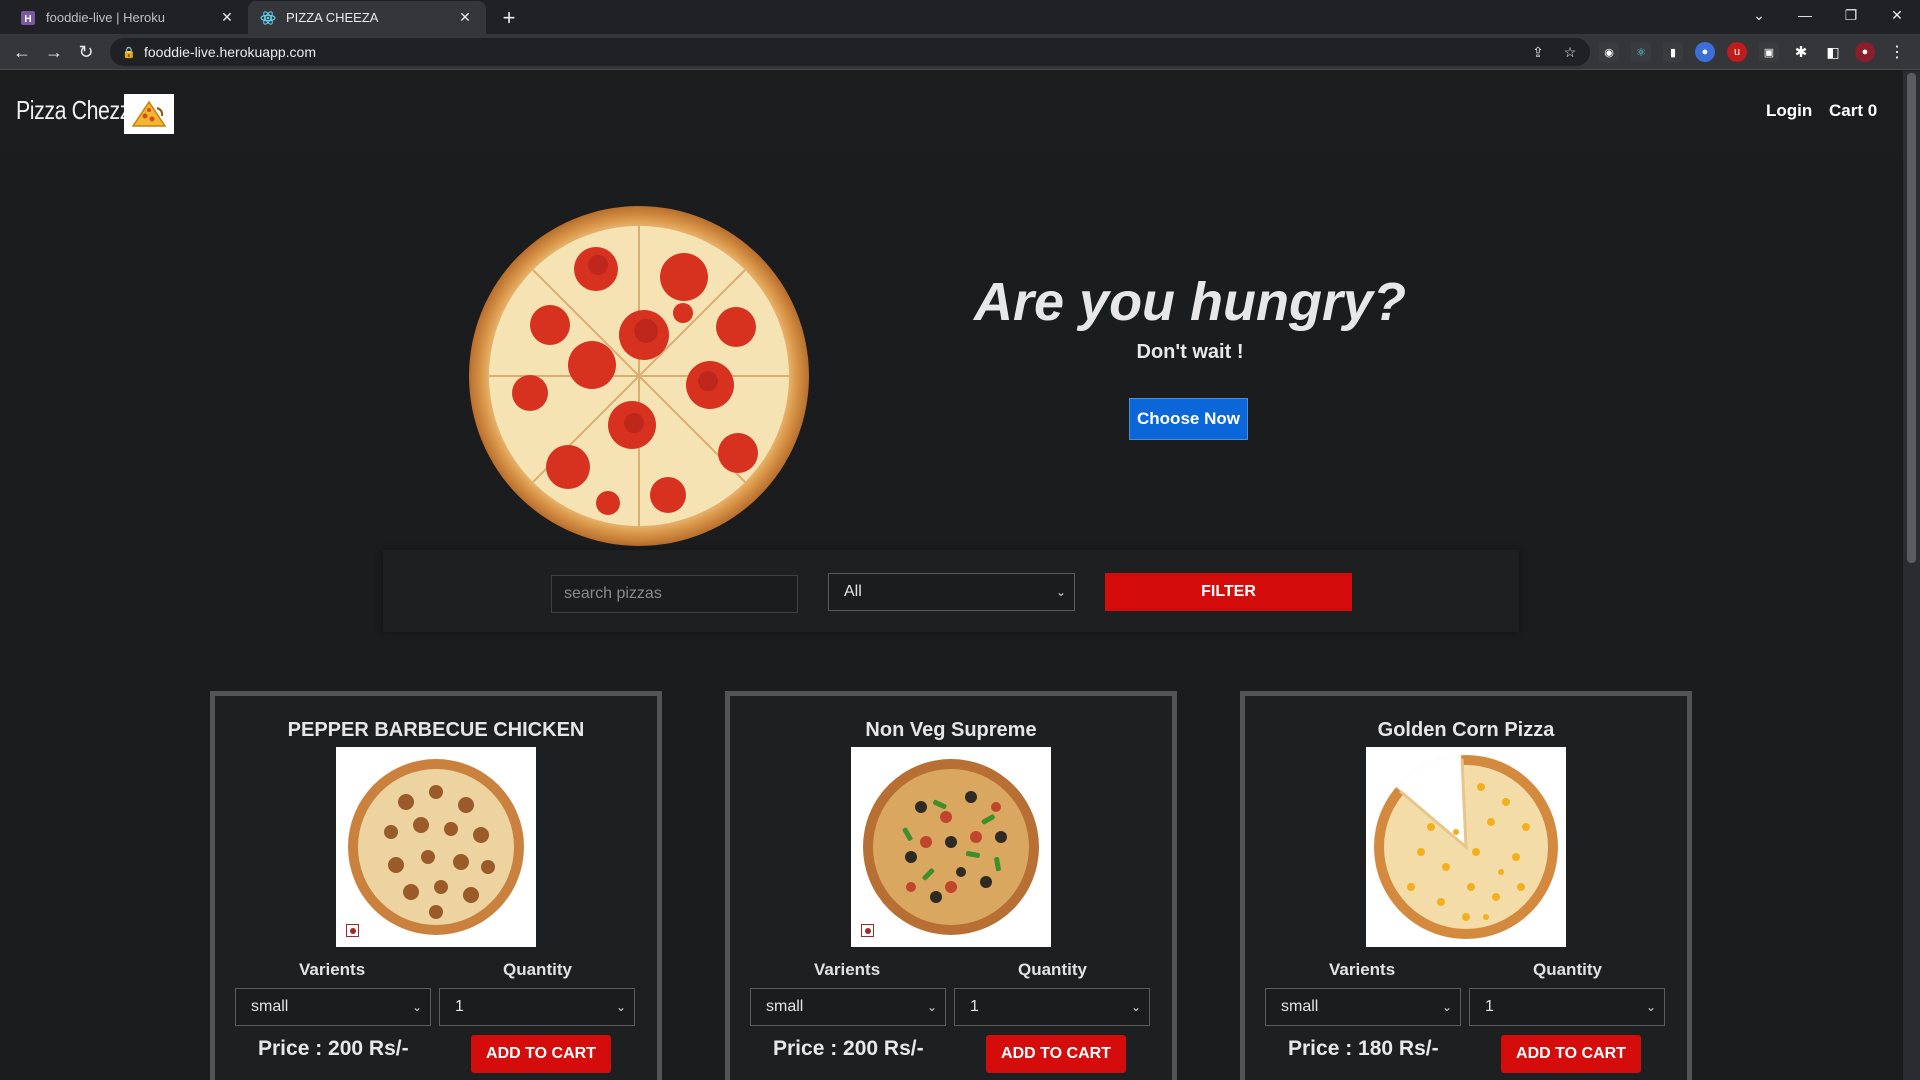  I want to click on extension-icon: ▮, so click(1673, 52).